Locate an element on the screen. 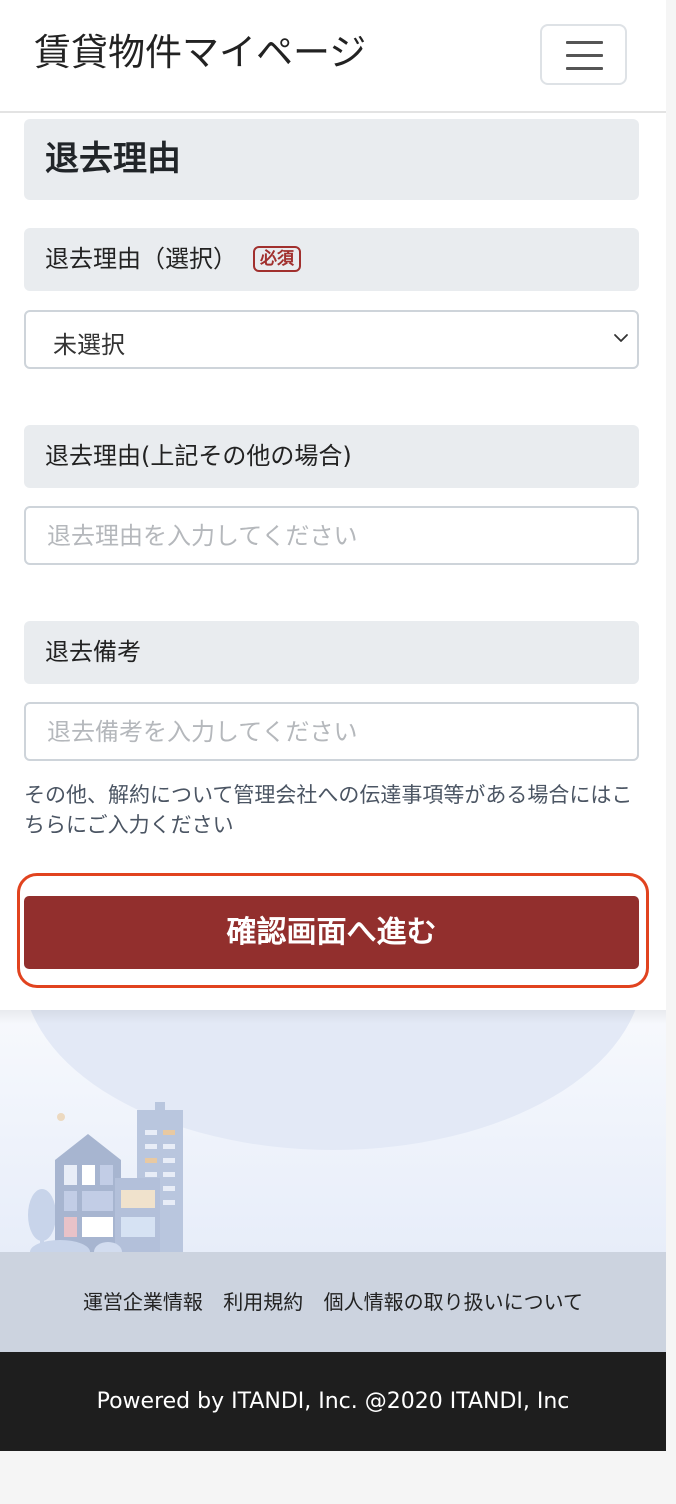 The width and height of the screenshot is (676, 1504). menu-toggle-button is located at coordinates (583, 54).